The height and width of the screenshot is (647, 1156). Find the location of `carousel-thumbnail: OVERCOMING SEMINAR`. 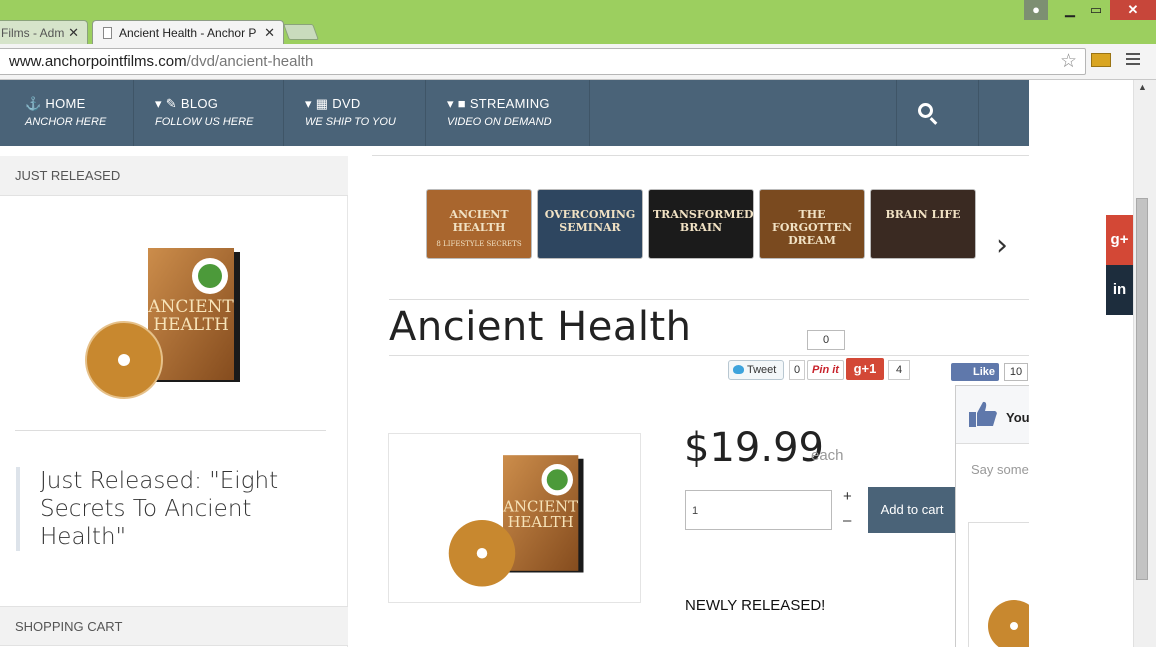

carousel-thumbnail: OVERCOMING SEMINAR is located at coordinates (590, 224).